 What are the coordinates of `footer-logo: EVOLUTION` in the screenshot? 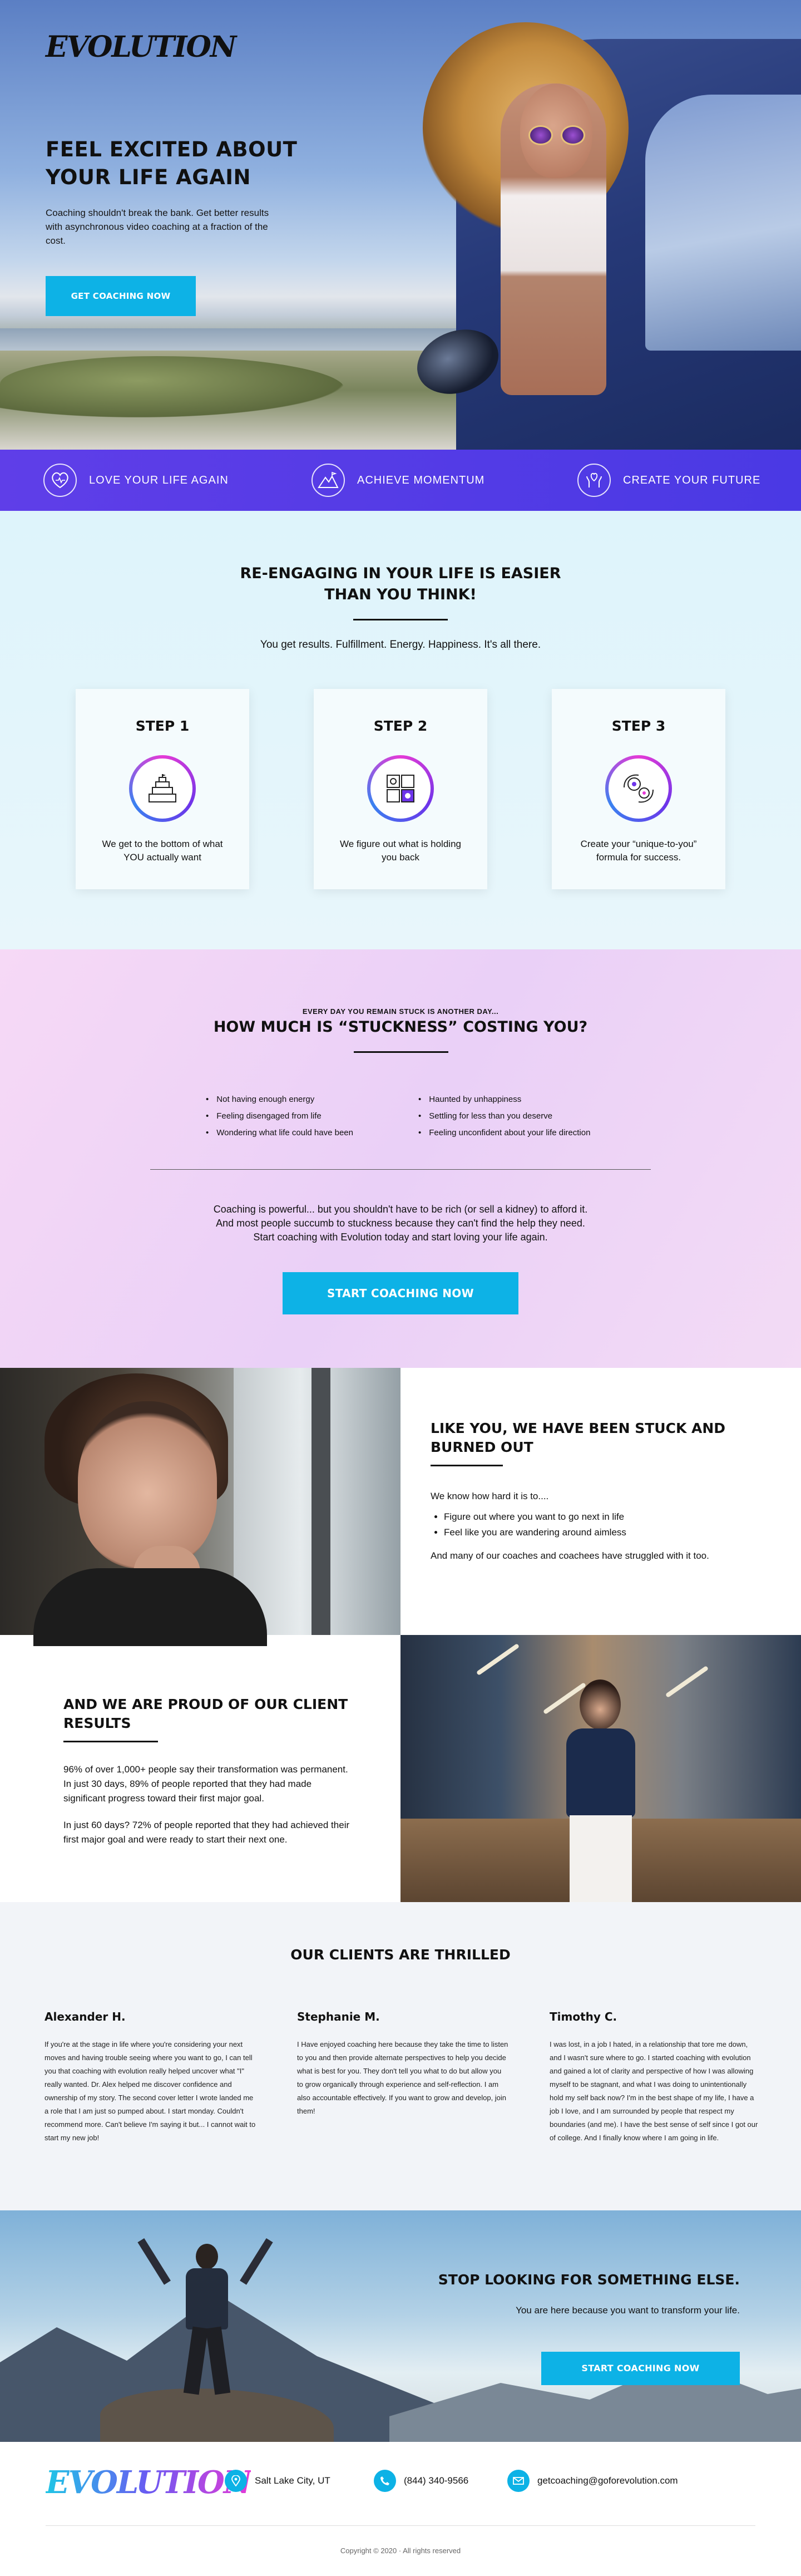 It's located at (149, 2482).